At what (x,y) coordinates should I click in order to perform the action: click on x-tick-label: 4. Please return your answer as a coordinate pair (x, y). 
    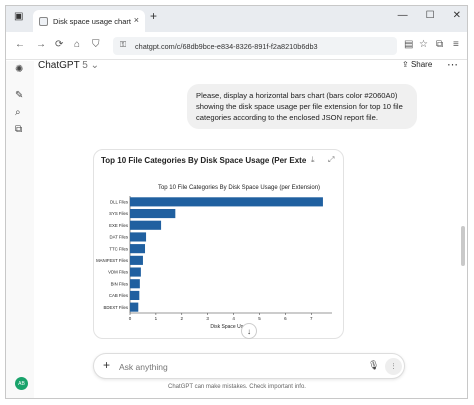
    Looking at the image, I should click on (233, 318).